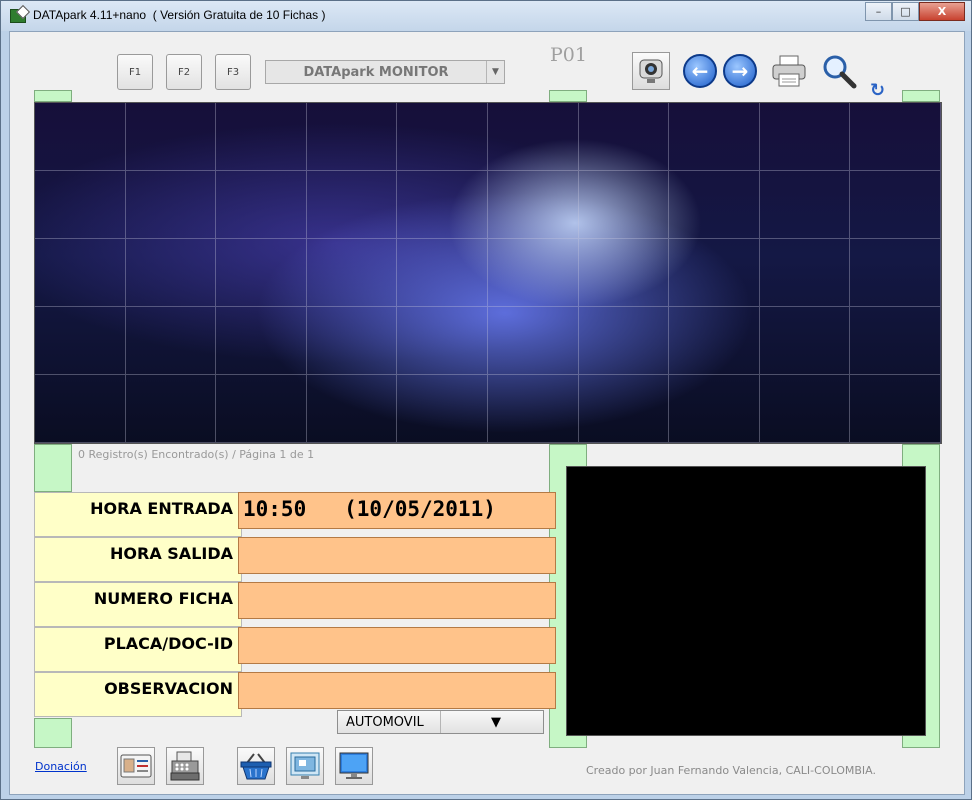 The image size is (972, 800). What do you see at coordinates (53, 733) in the screenshot?
I see `side-panel-bottom-left` at bounding box center [53, 733].